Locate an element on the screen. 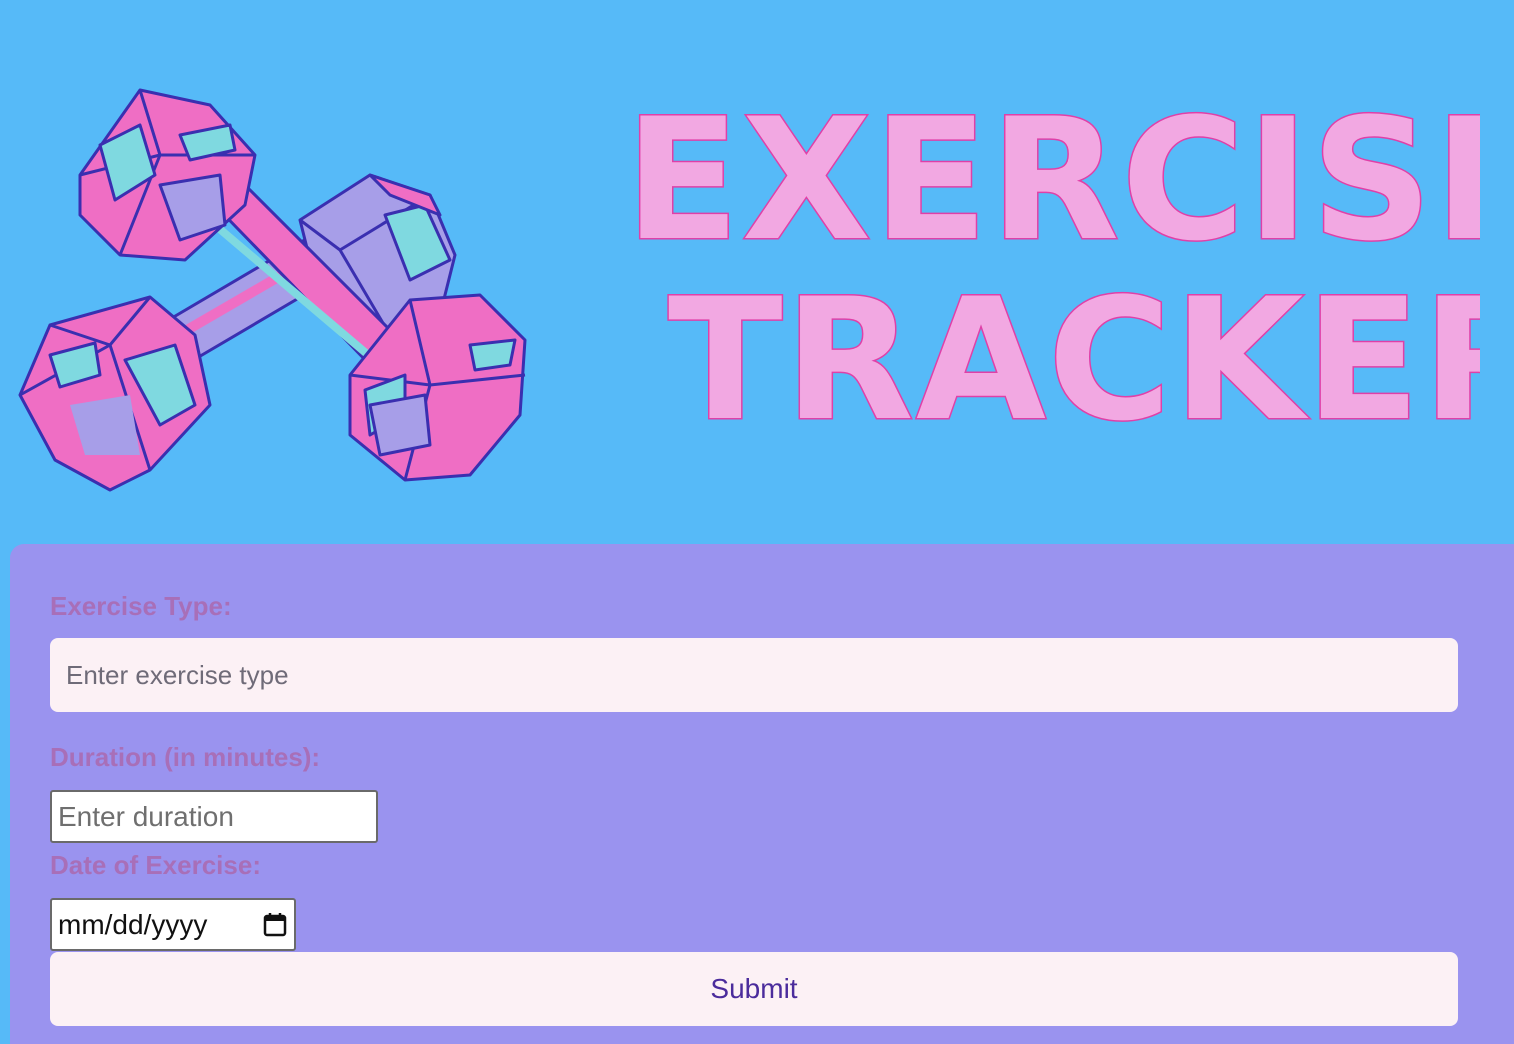 The width and height of the screenshot is (1514, 1044). dumbbells-icon is located at coordinates (272, 290).